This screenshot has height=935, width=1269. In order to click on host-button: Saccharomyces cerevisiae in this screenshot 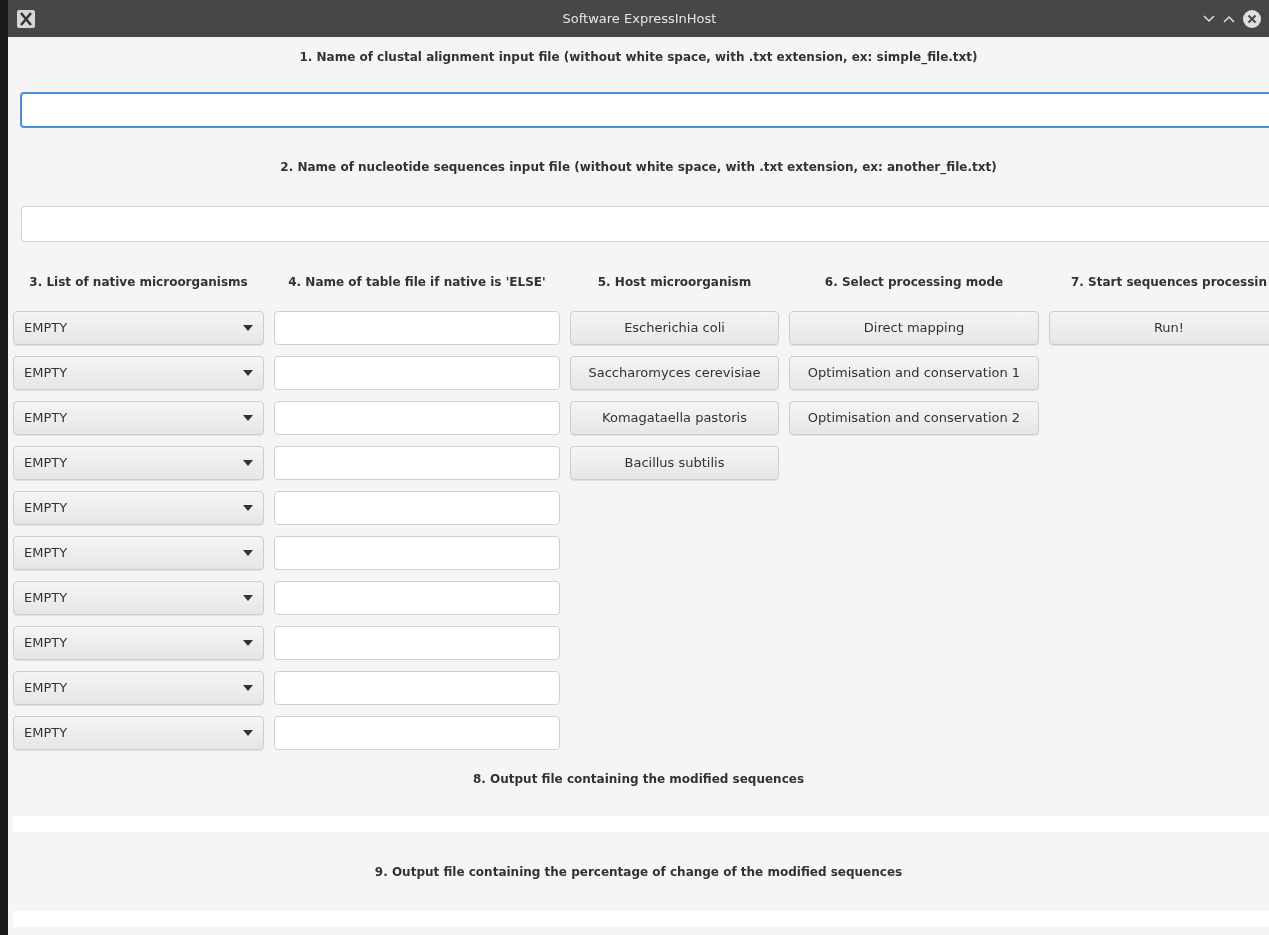, I will do `click(674, 373)`.